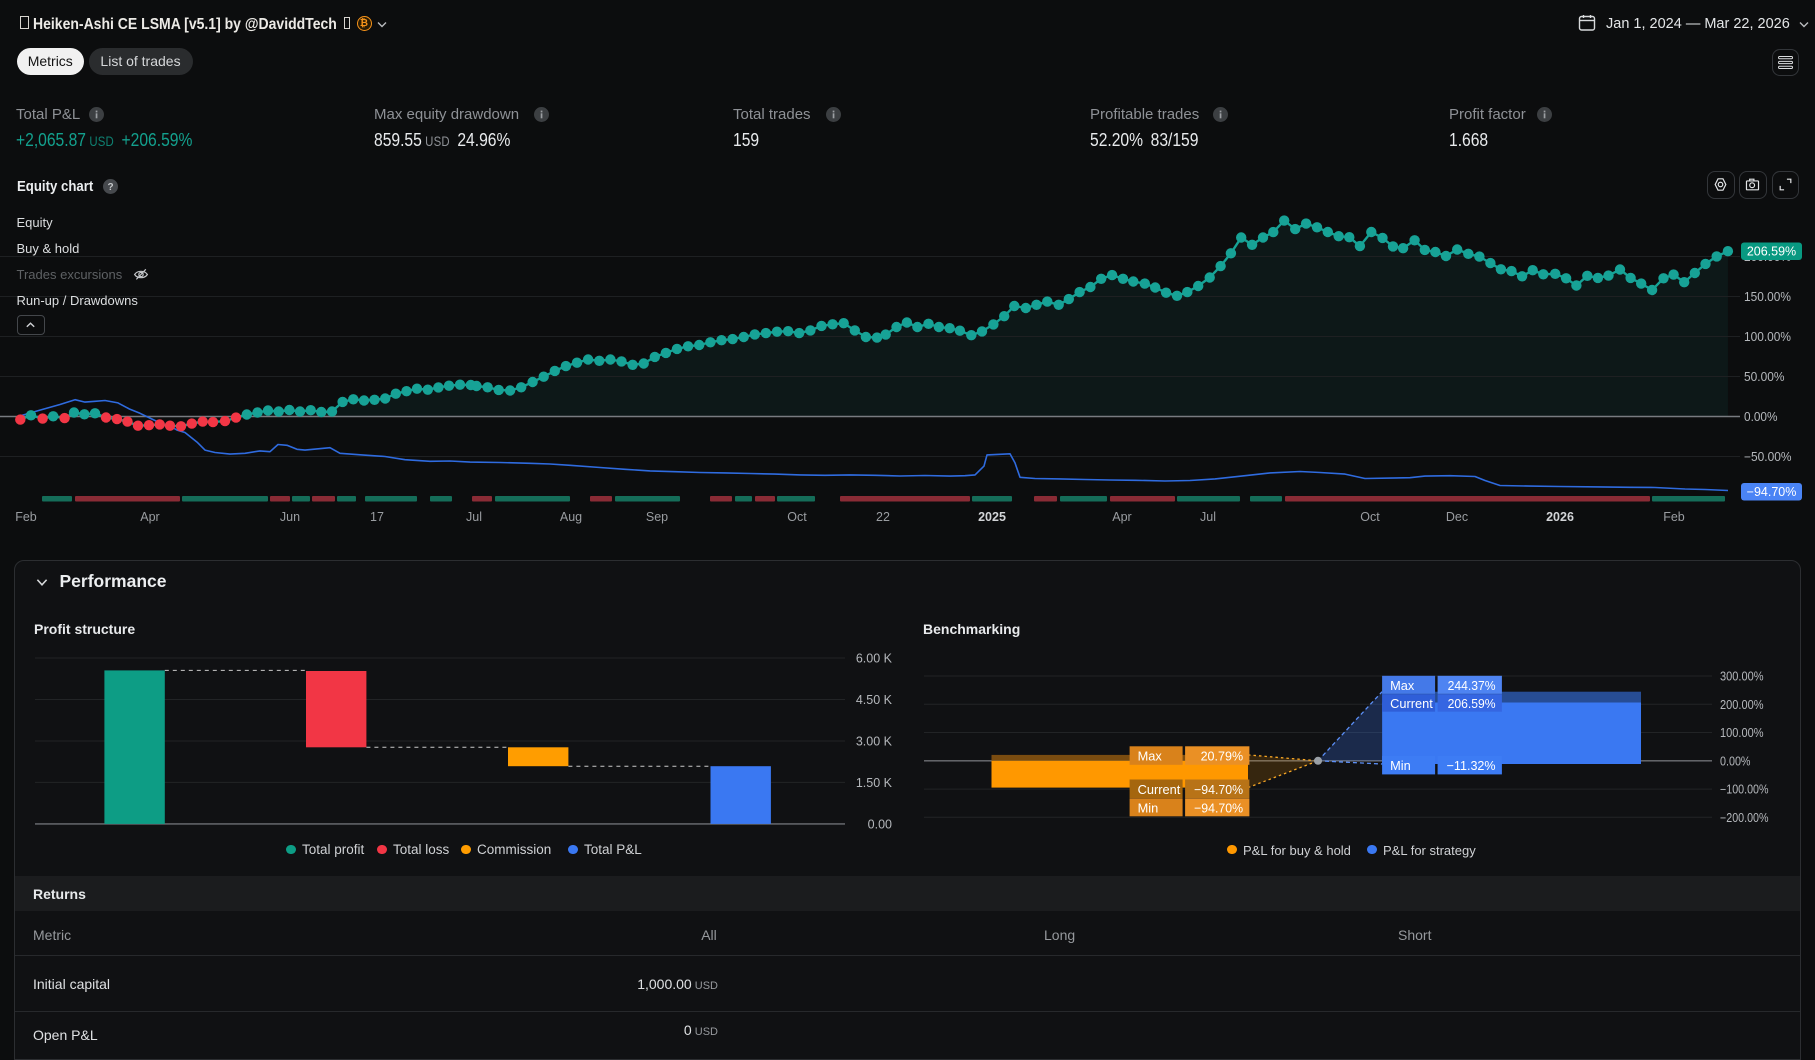  I want to click on svg-text: −100.00%, so click(1744, 790).